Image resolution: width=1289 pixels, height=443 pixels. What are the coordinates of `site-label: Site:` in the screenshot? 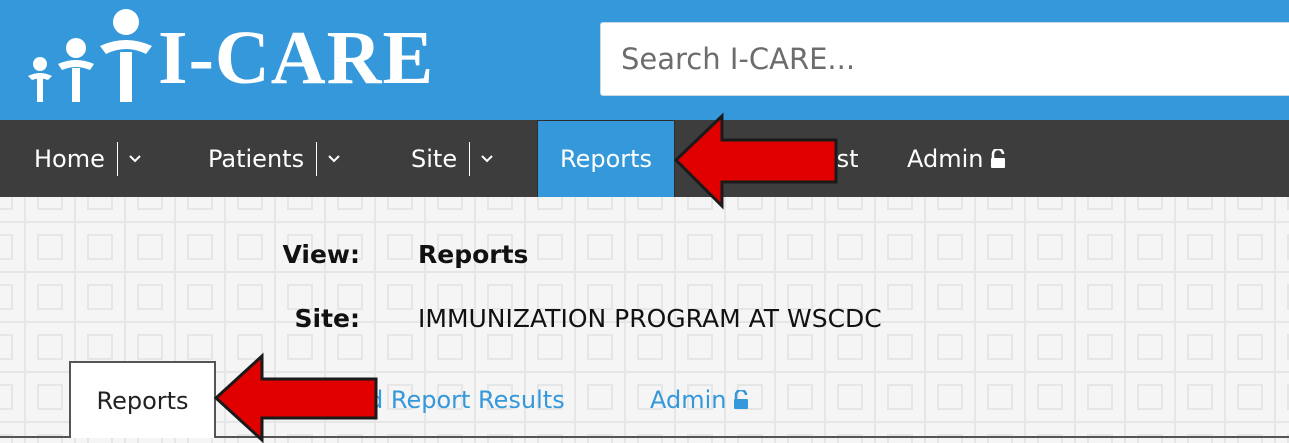 It's located at (327, 318).